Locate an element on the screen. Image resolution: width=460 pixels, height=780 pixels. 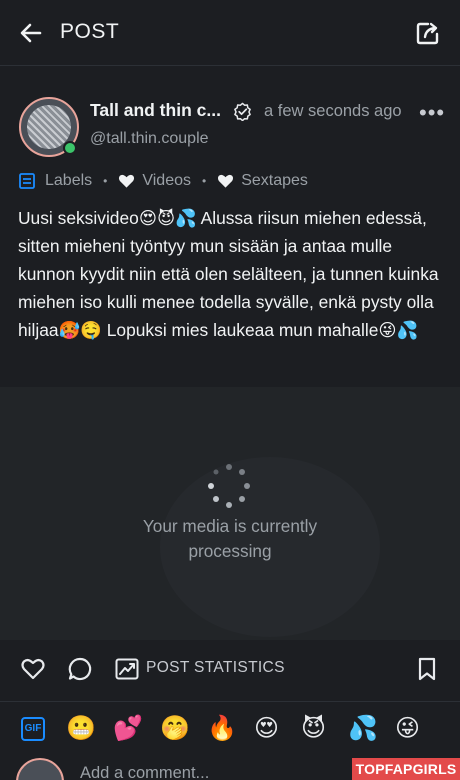
emoji-heart-eyes: 😍 is located at coordinates (266, 728).